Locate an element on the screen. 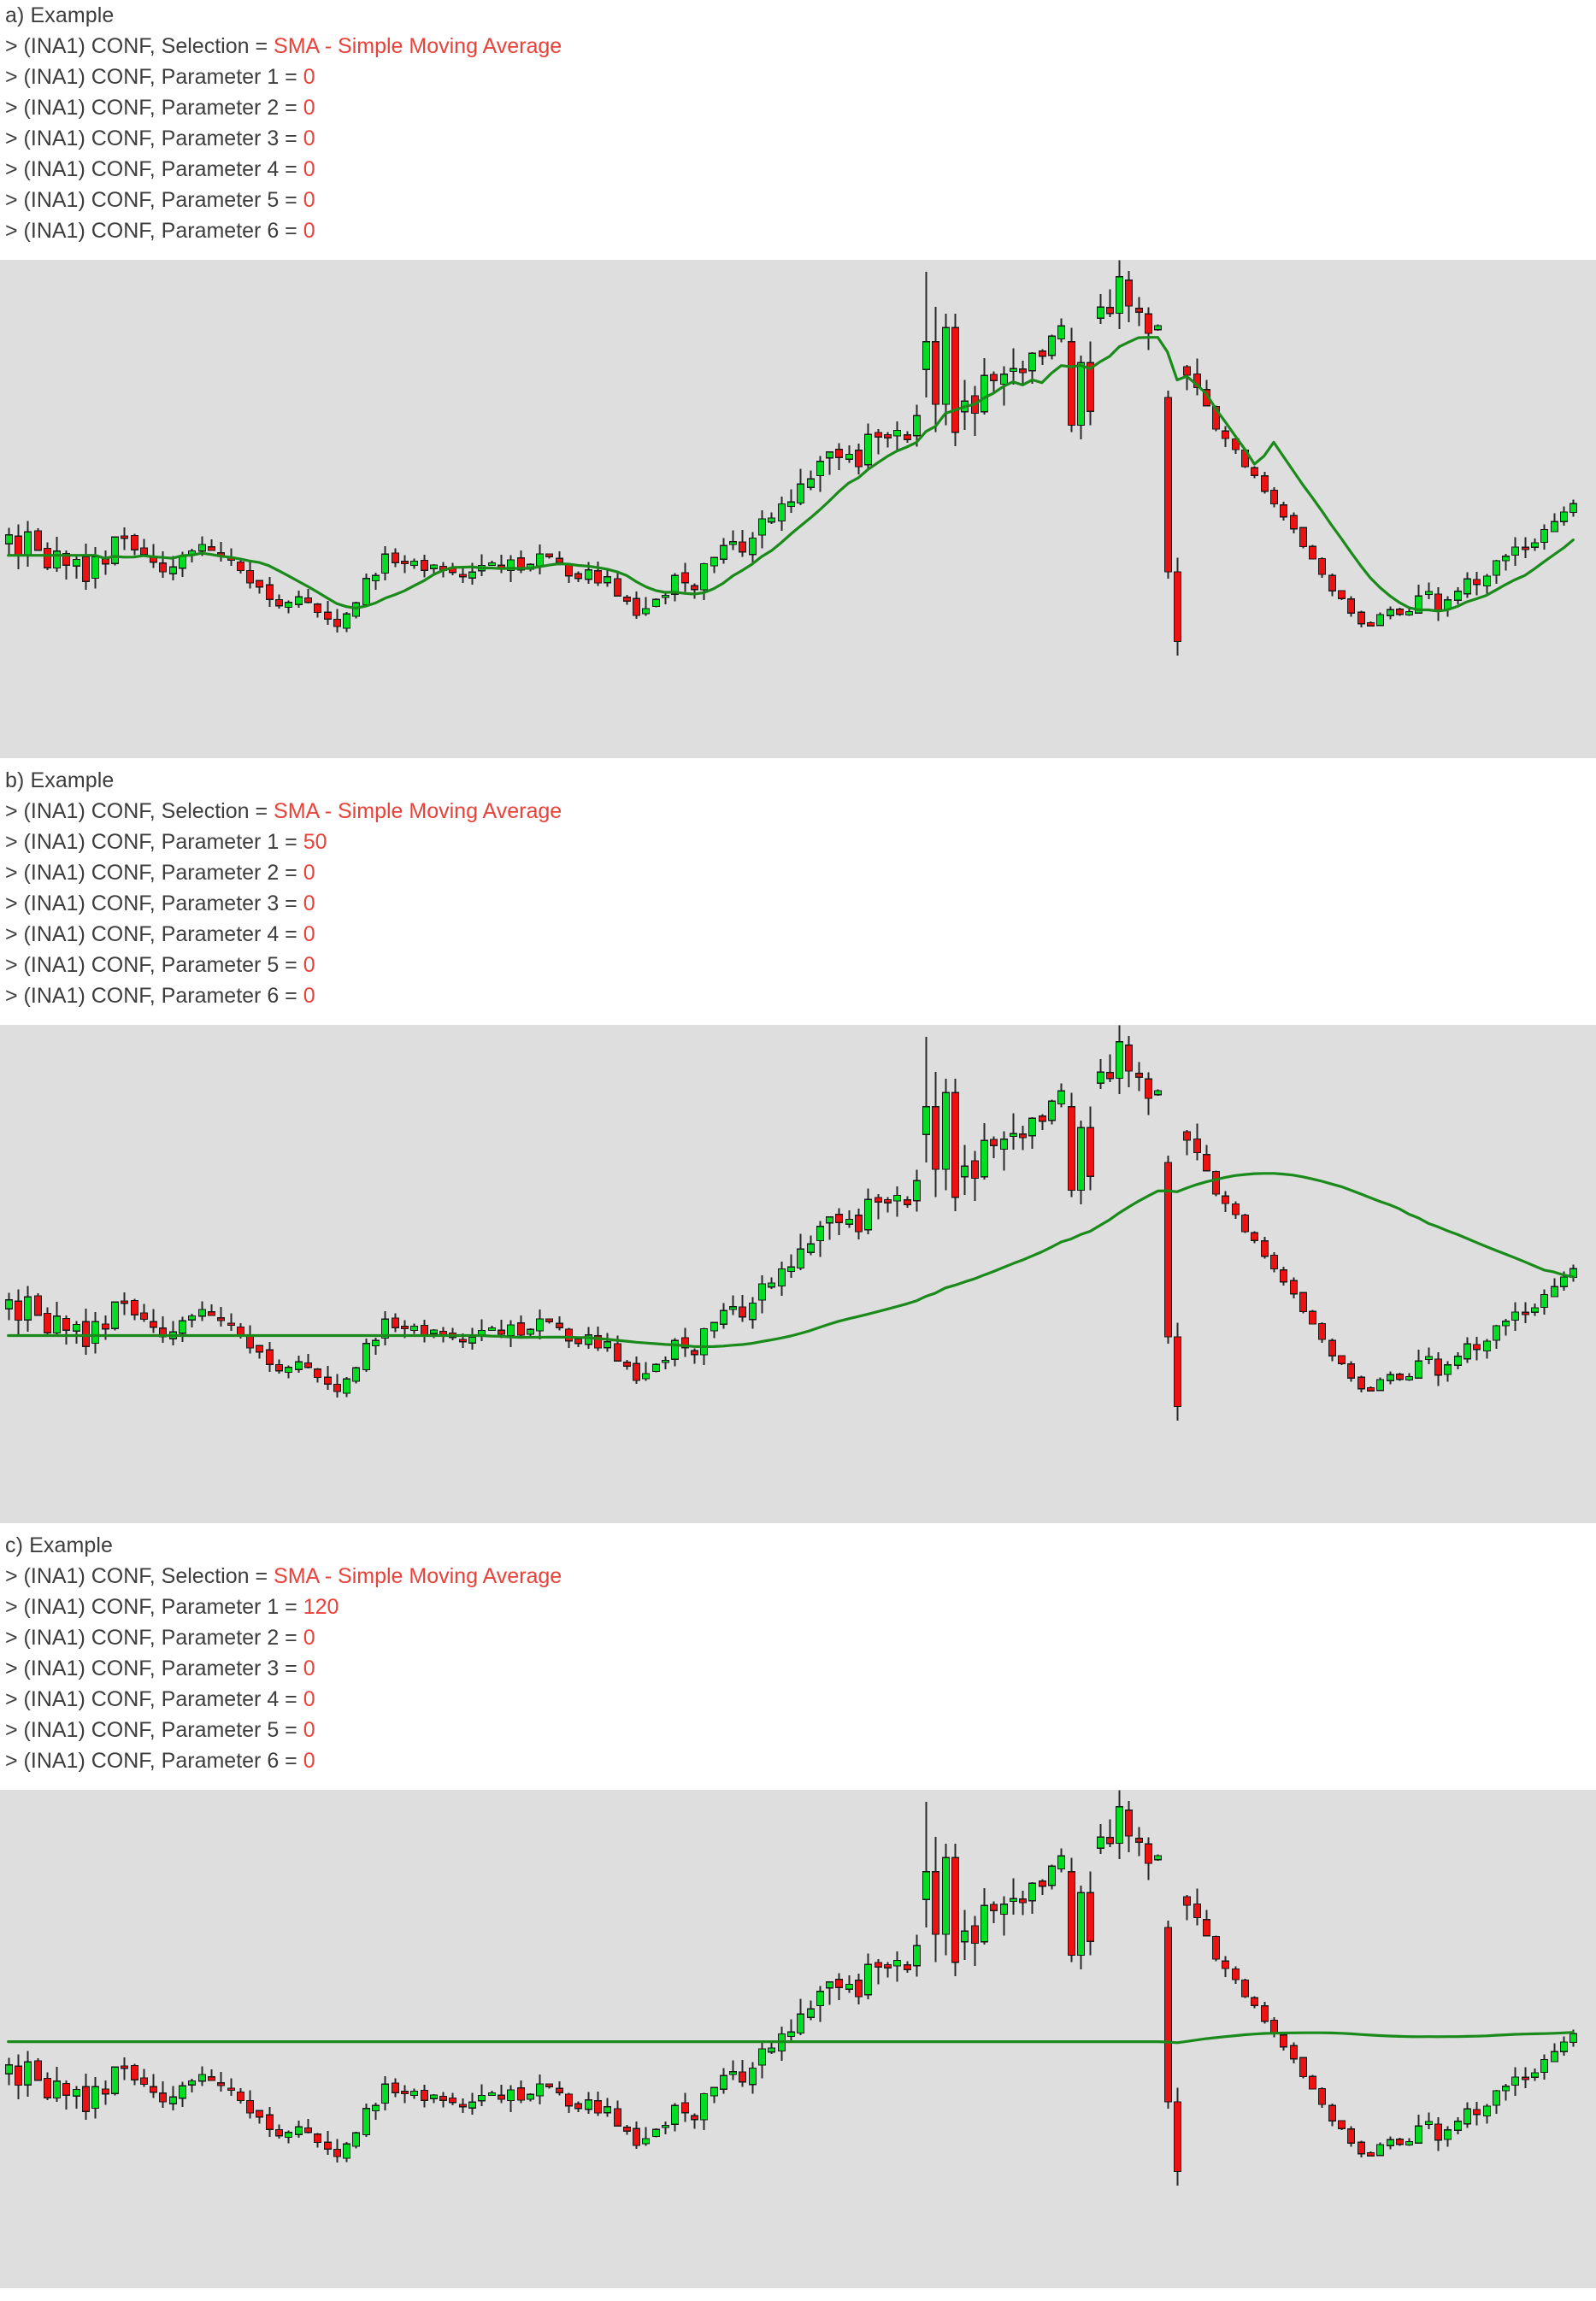  section-a-row-3: > (INA1) CONF, Parameter 3 = 0 is located at coordinates (800, 138).